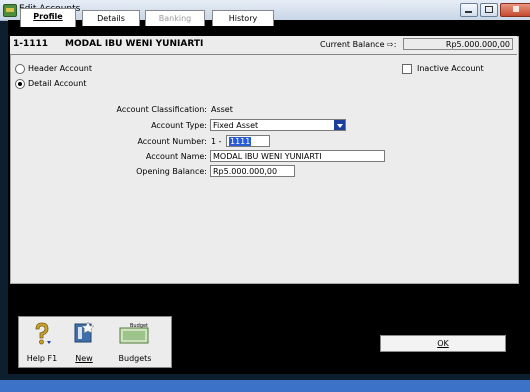 This screenshot has width=530, height=392. What do you see at coordinates (31, 44) in the screenshot?
I see `account-number-display: 1-1111` at bounding box center [31, 44].